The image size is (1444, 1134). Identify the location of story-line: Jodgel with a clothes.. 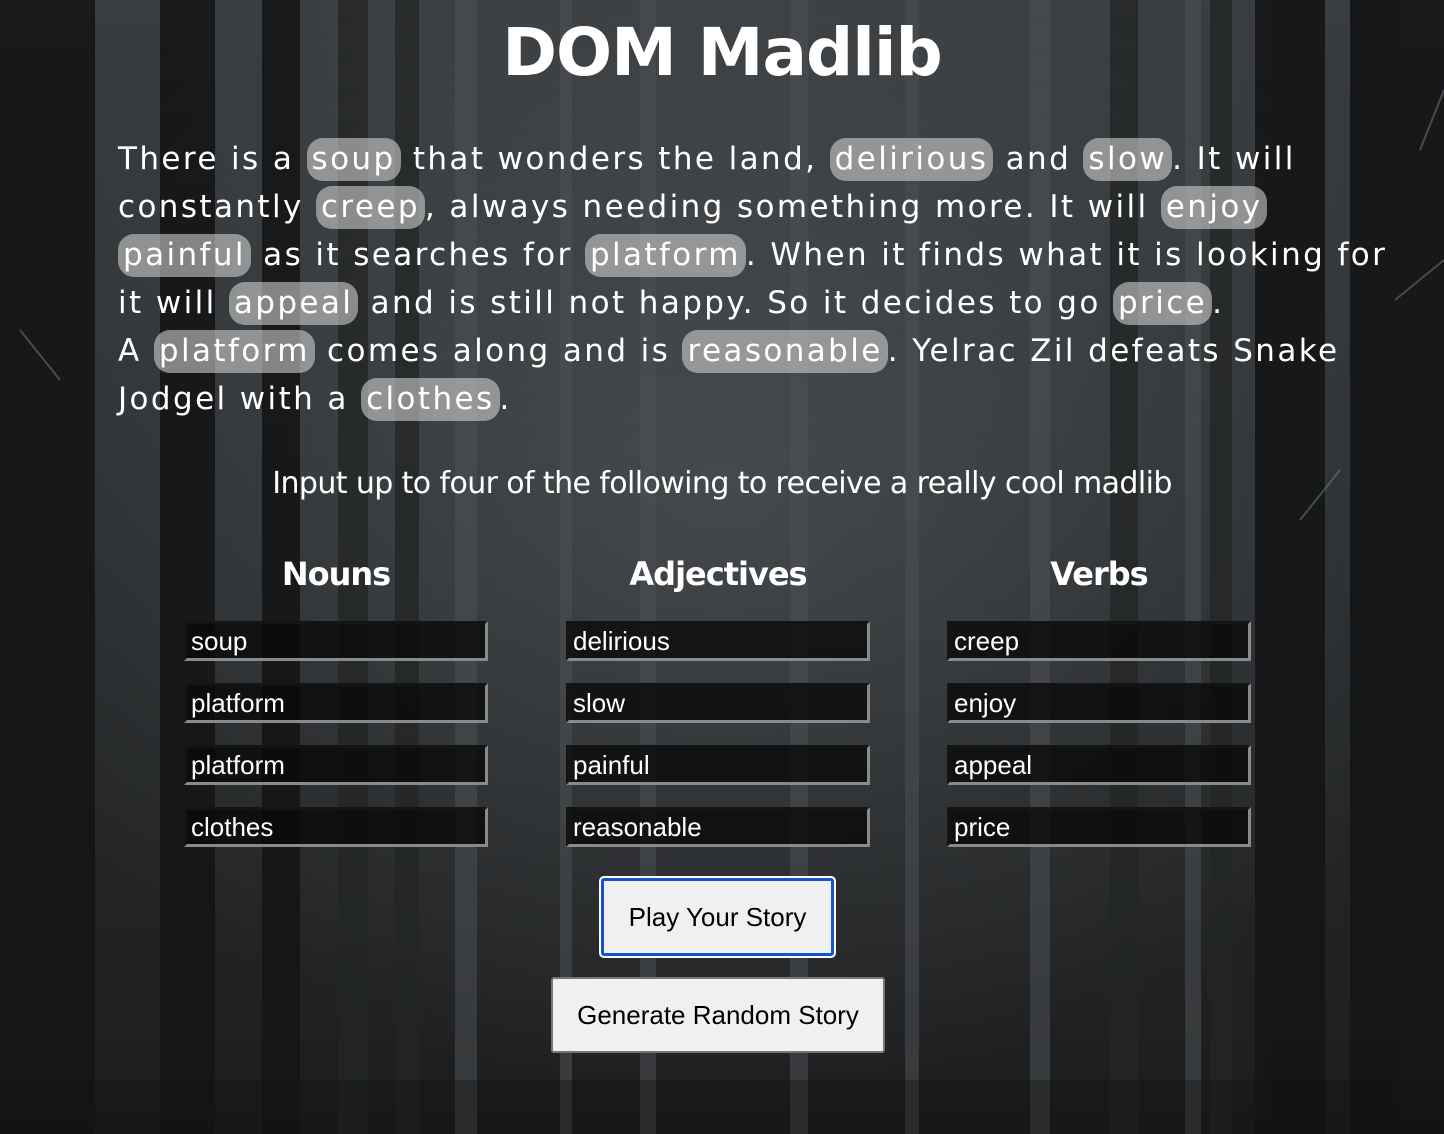
(723, 399).